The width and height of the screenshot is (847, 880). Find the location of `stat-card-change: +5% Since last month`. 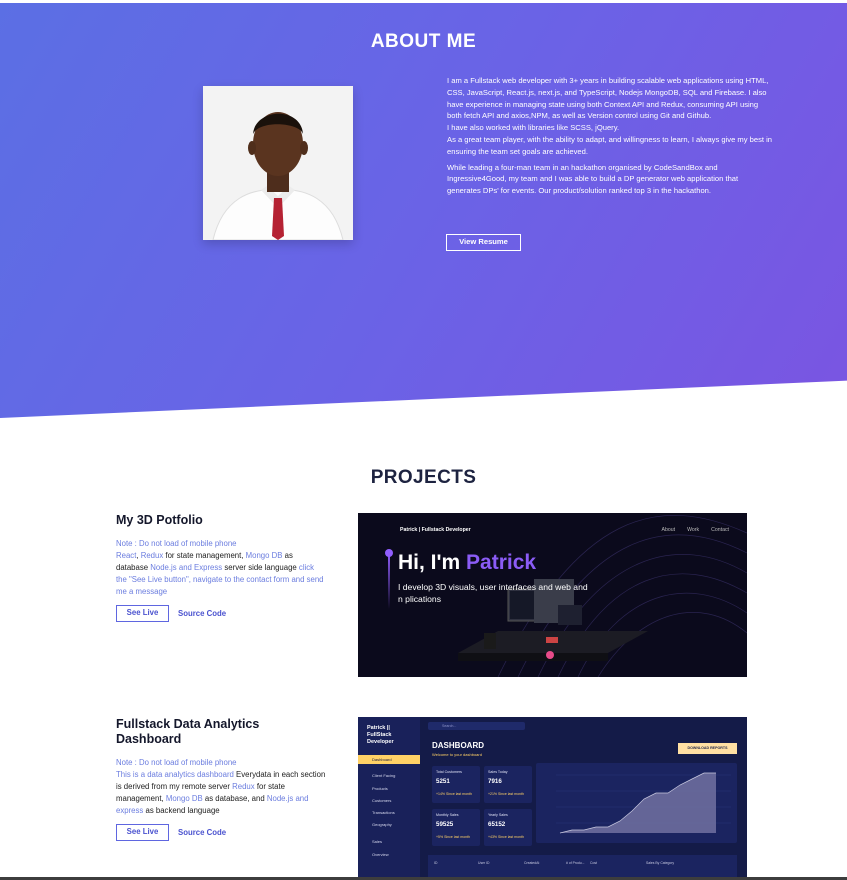

stat-card-change: +5% Since last month is located at coordinates (453, 837).